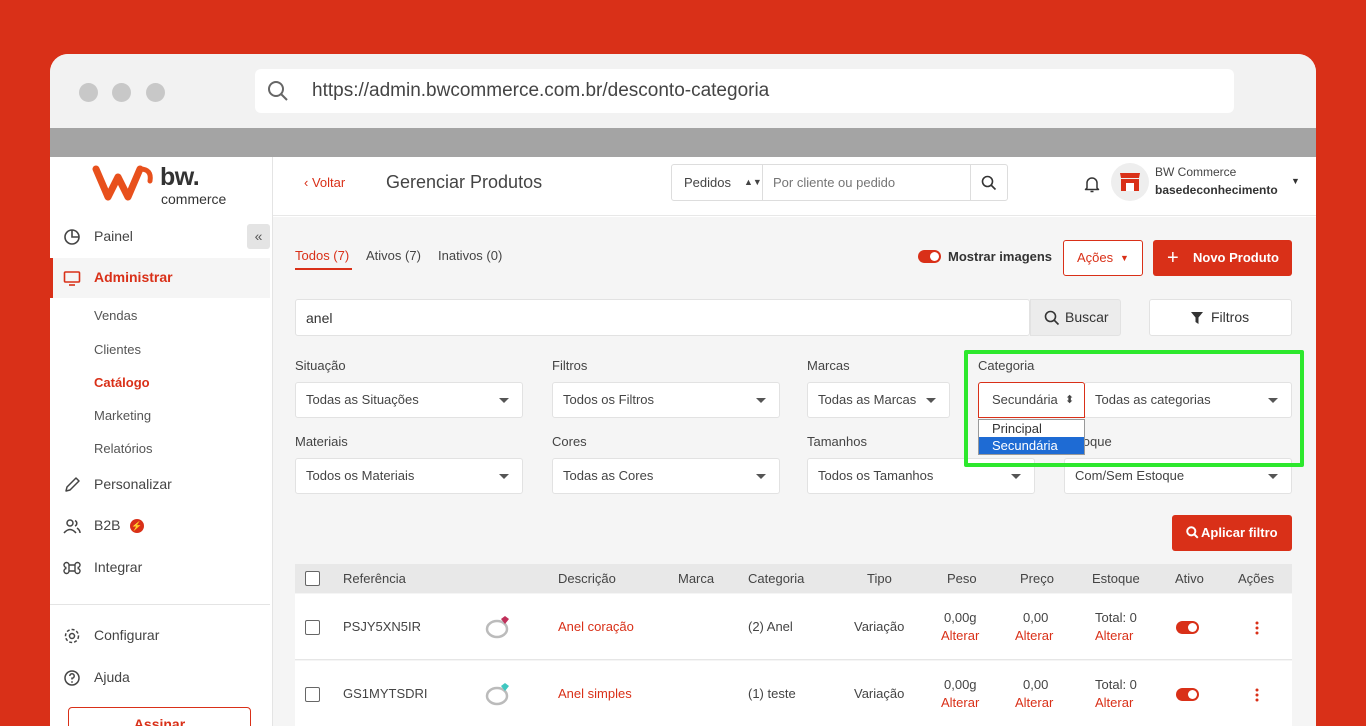 Image resolution: width=1366 pixels, height=726 pixels. What do you see at coordinates (1103, 258) in the screenshot?
I see `acoes-button: Ações ▼` at bounding box center [1103, 258].